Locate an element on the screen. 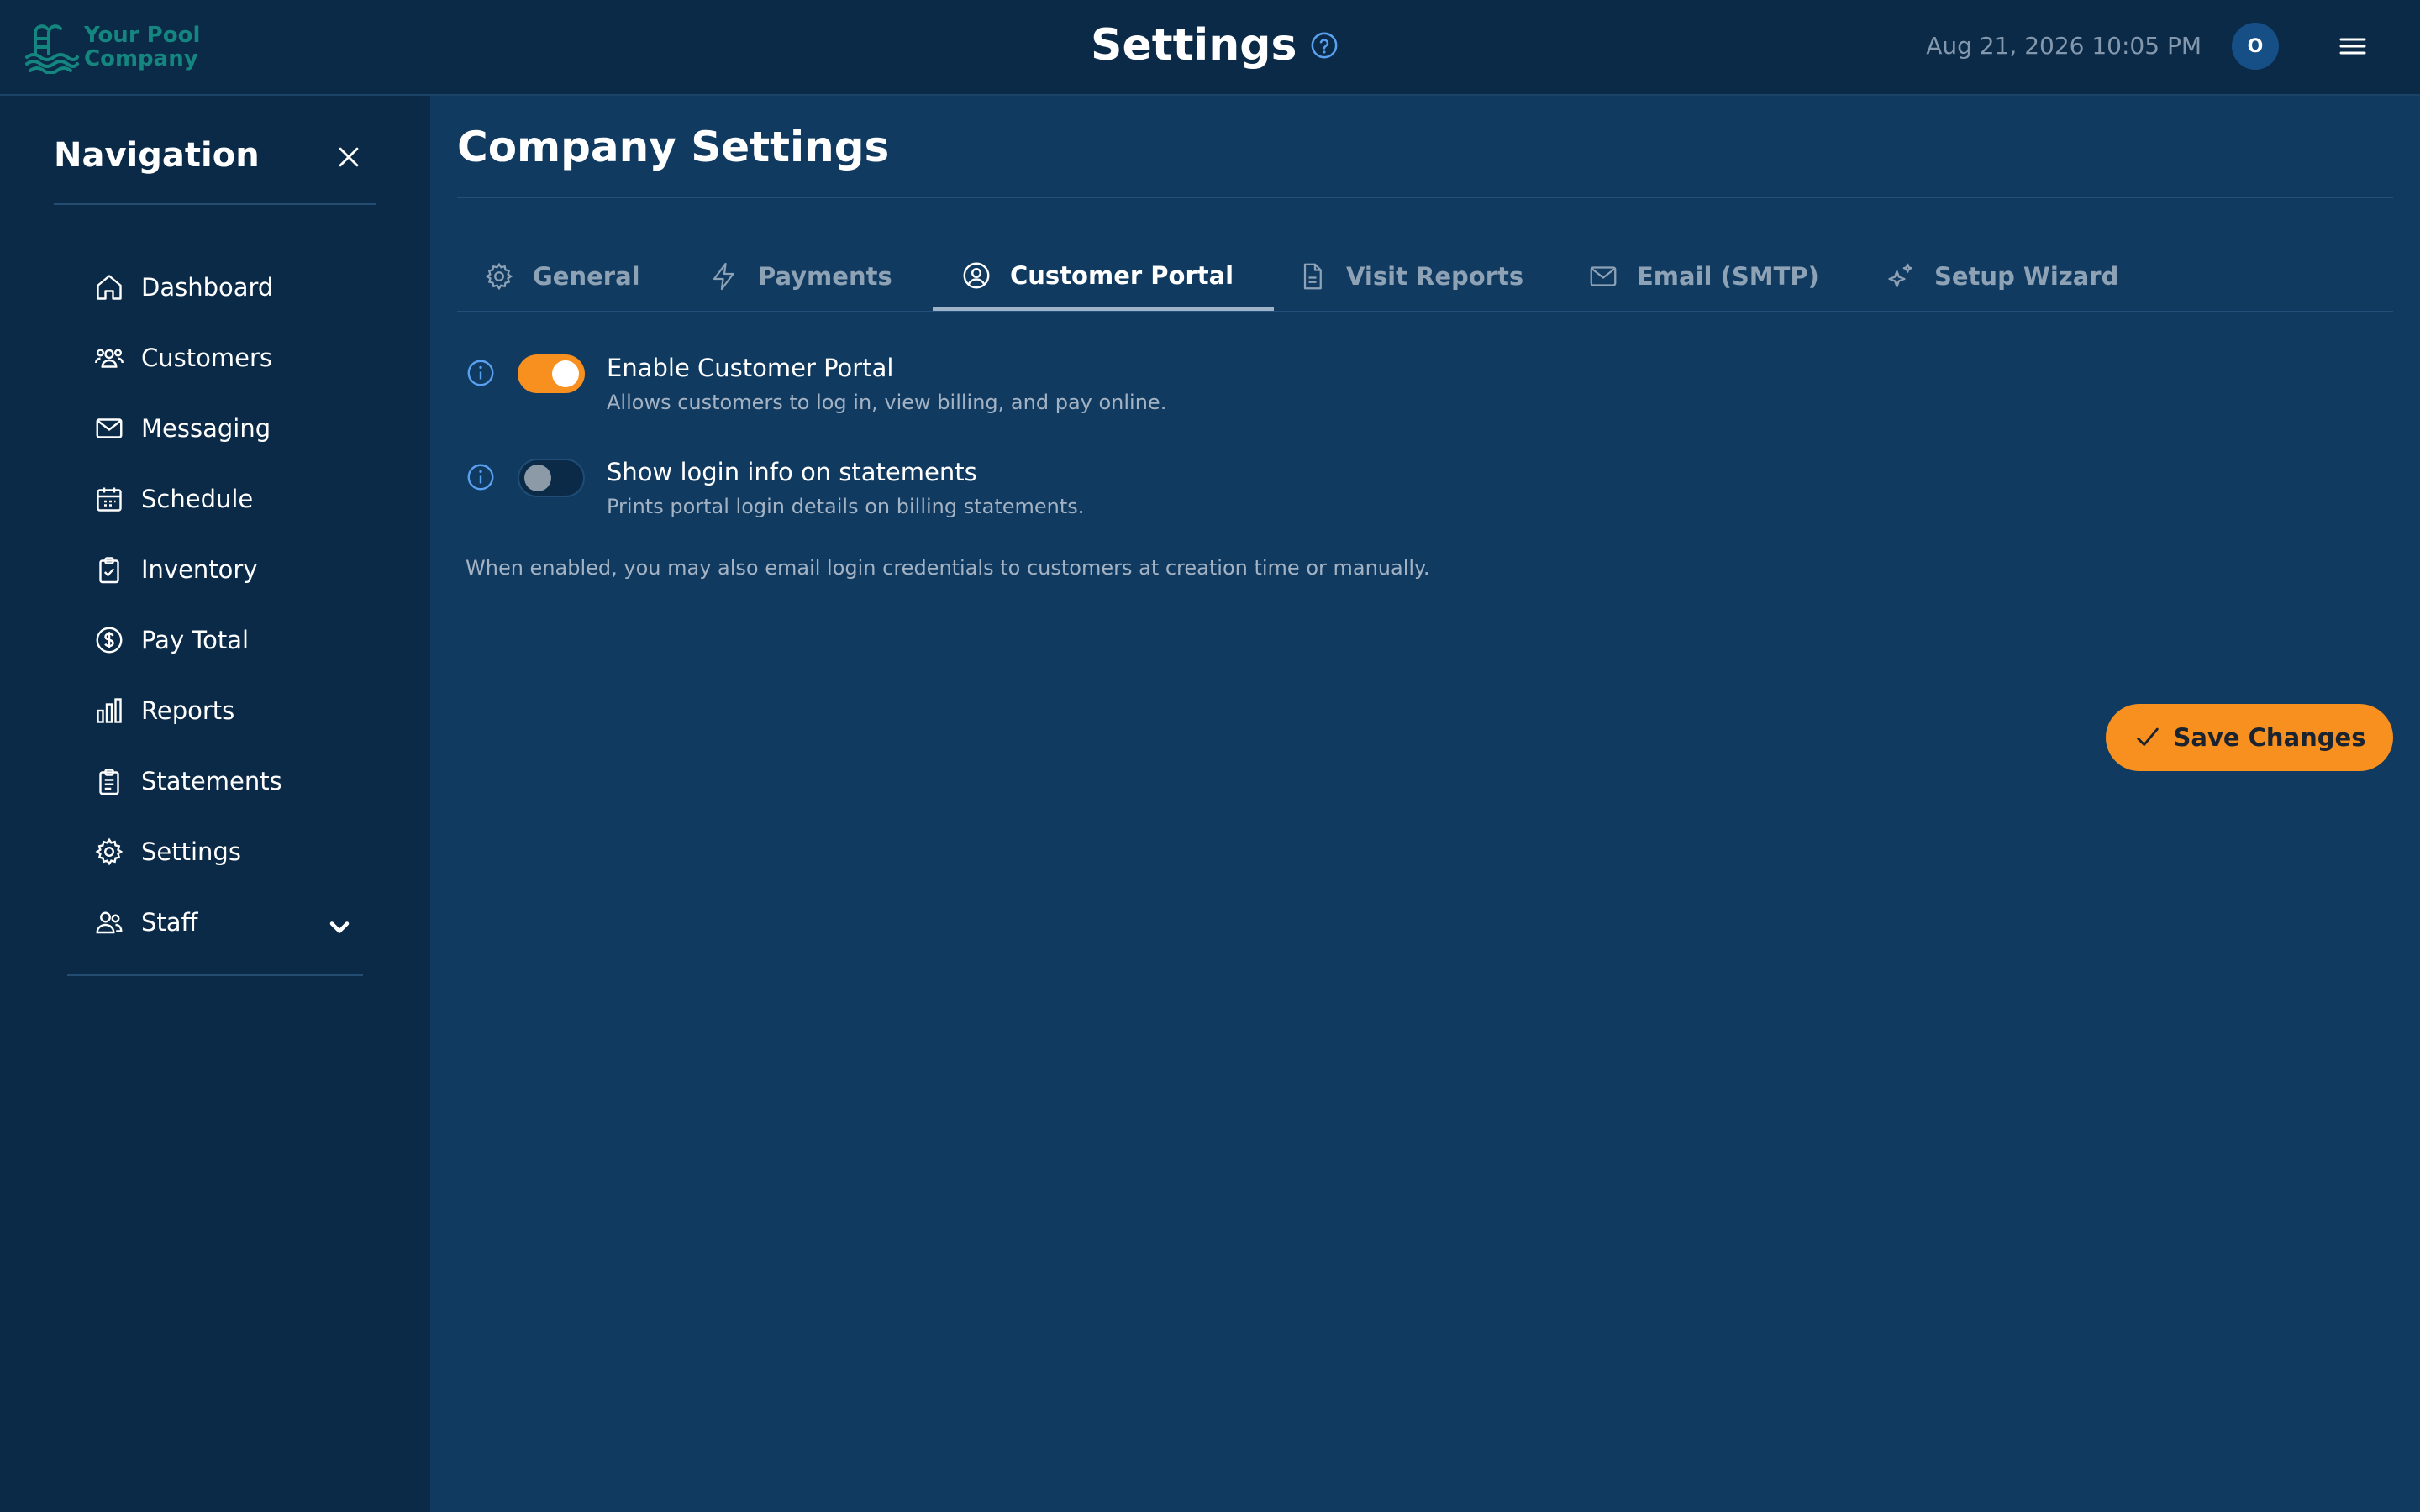 The image size is (2420, 1512). sidebar-divider-bottom is located at coordinates (215, 975).